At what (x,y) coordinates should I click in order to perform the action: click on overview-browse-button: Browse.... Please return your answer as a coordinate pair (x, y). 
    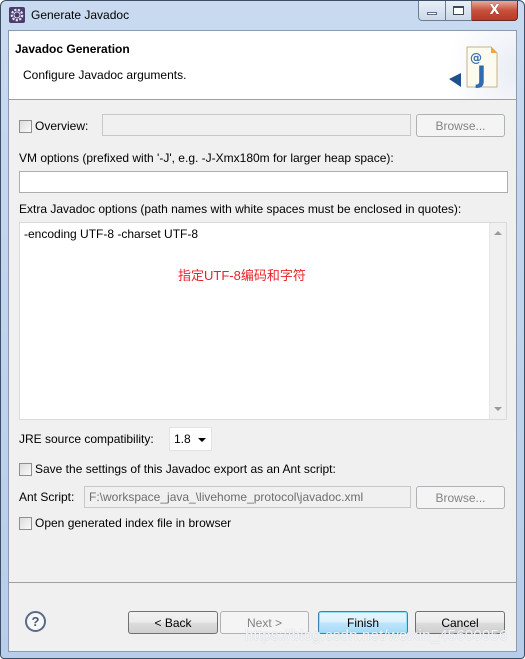
    Looking at the image, I should click on (460, 125).